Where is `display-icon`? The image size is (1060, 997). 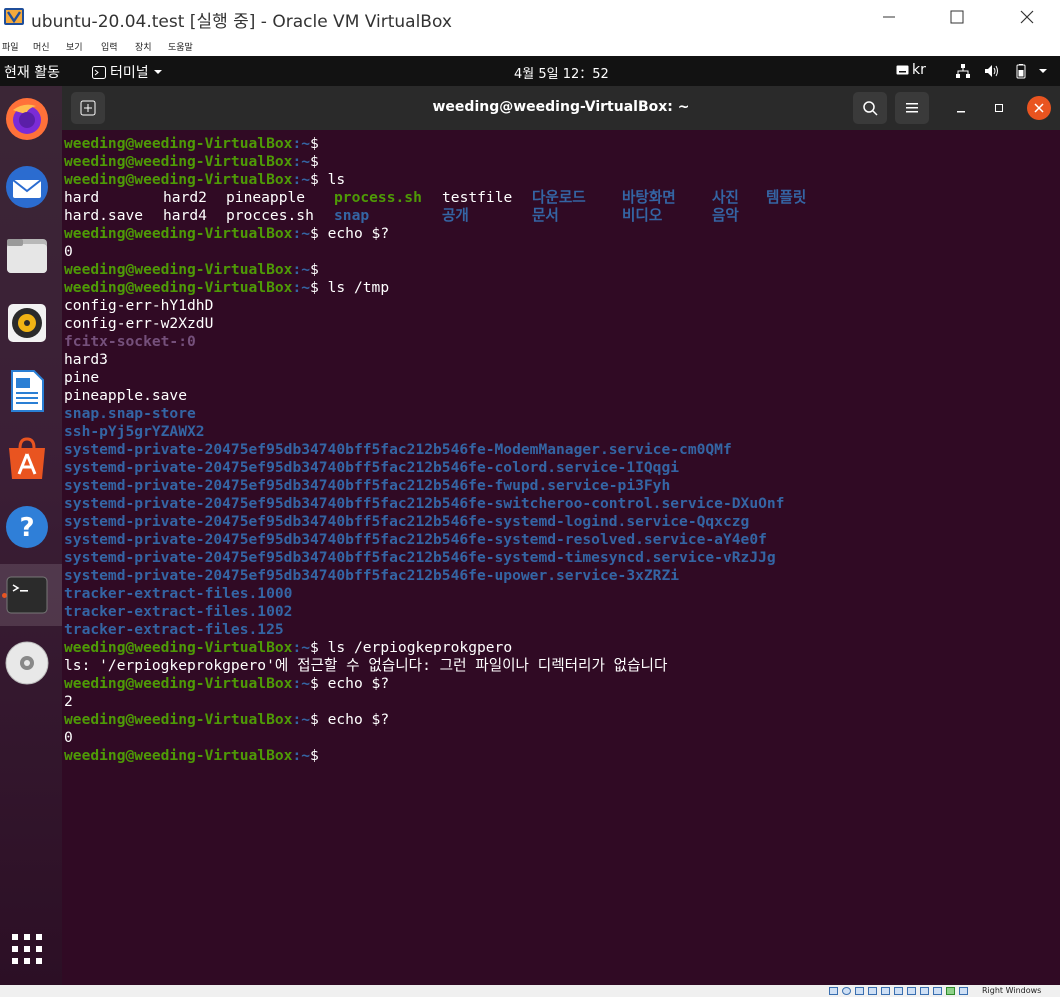
display-icon is located at coordinates (911, 991).